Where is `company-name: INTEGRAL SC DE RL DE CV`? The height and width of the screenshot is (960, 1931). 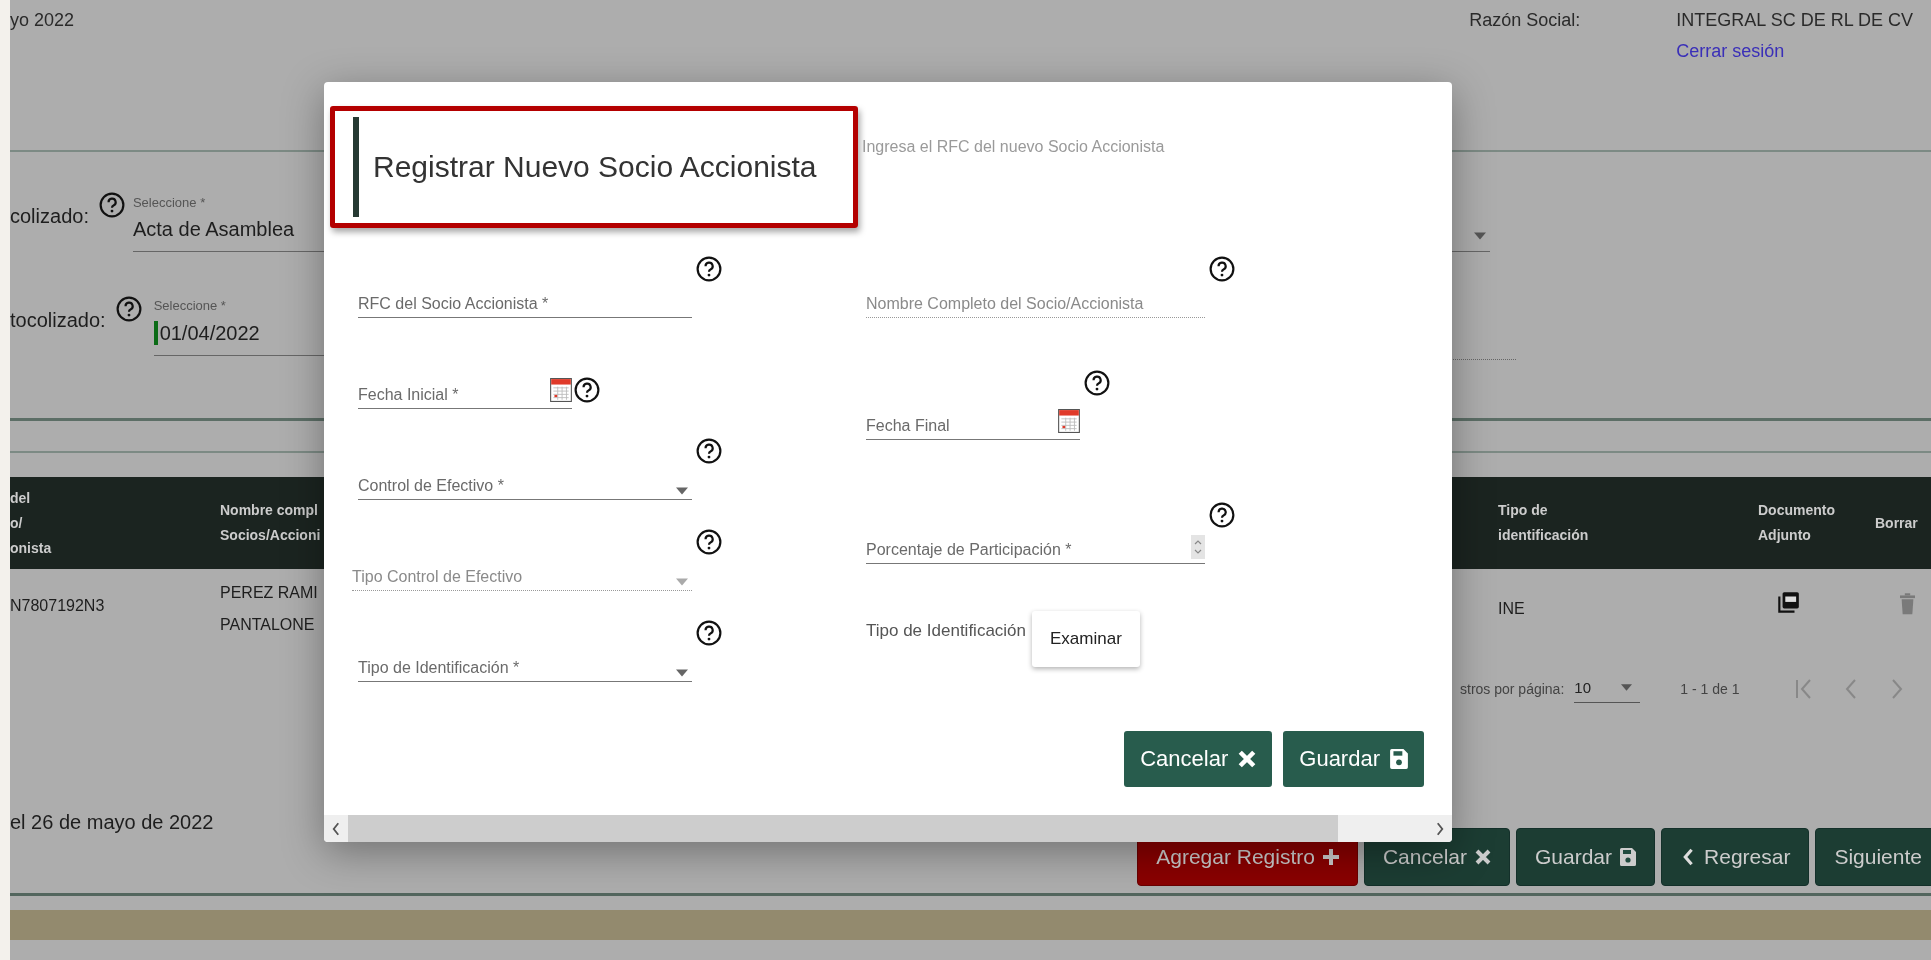
company-name: INTEGRAL SC DE RL DE CV is located at coordinates (1794, 20).